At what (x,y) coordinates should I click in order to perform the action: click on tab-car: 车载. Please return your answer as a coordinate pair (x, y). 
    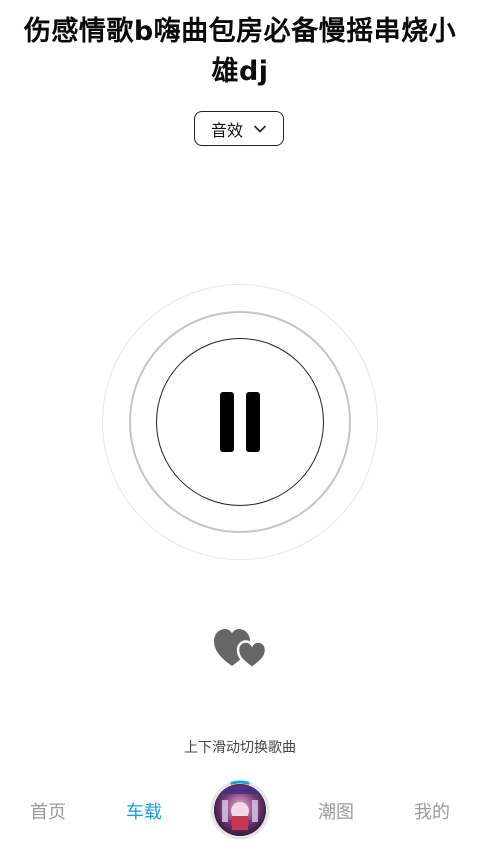
    Looking at the image, I should click on (144, 811).